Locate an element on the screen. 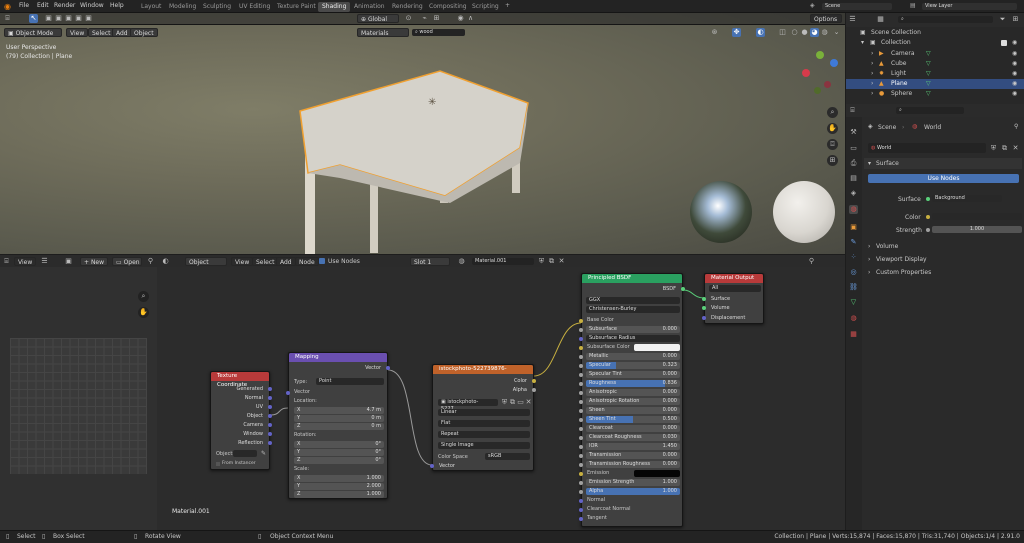 The height and width of the screenshot is (543, 1024). surface-shader-field: Background is located at coordinates (967, 198).